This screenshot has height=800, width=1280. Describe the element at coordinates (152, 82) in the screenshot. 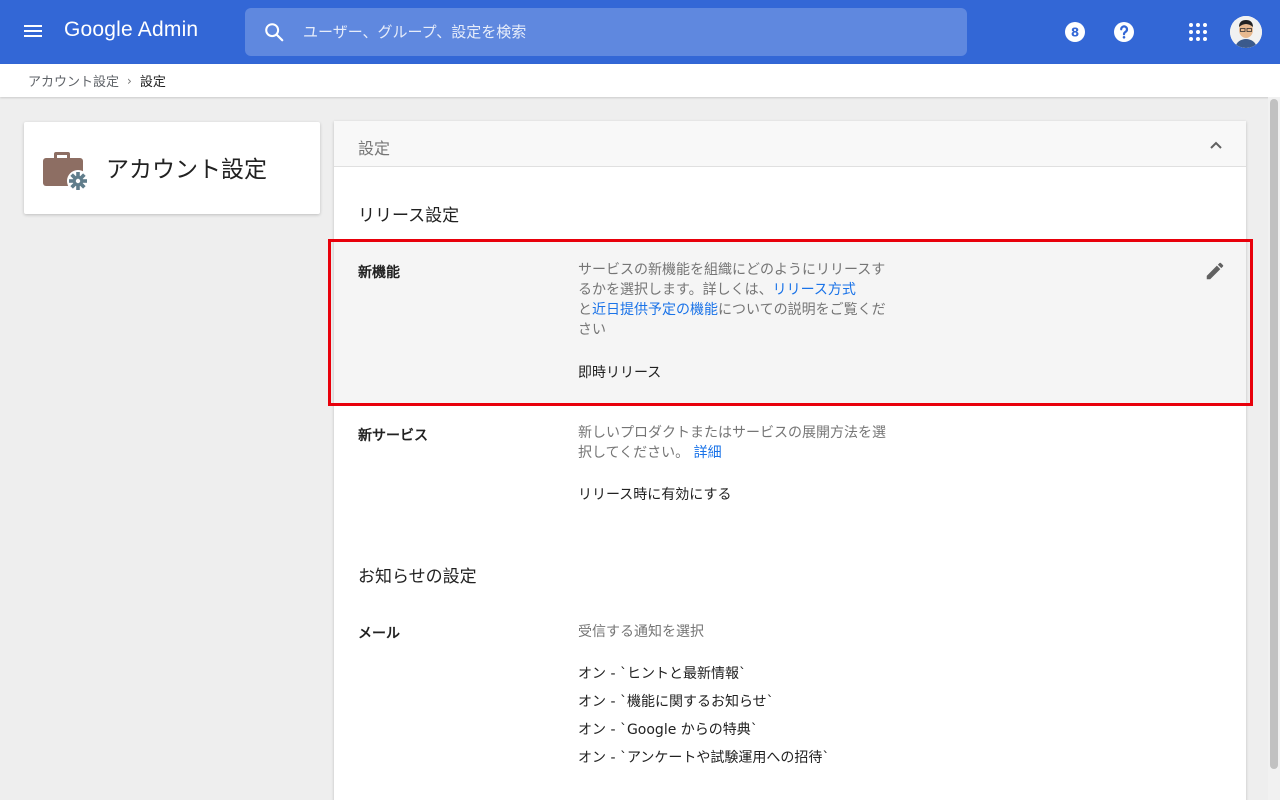

I see `breadcrumb-current: 設定` at that location.